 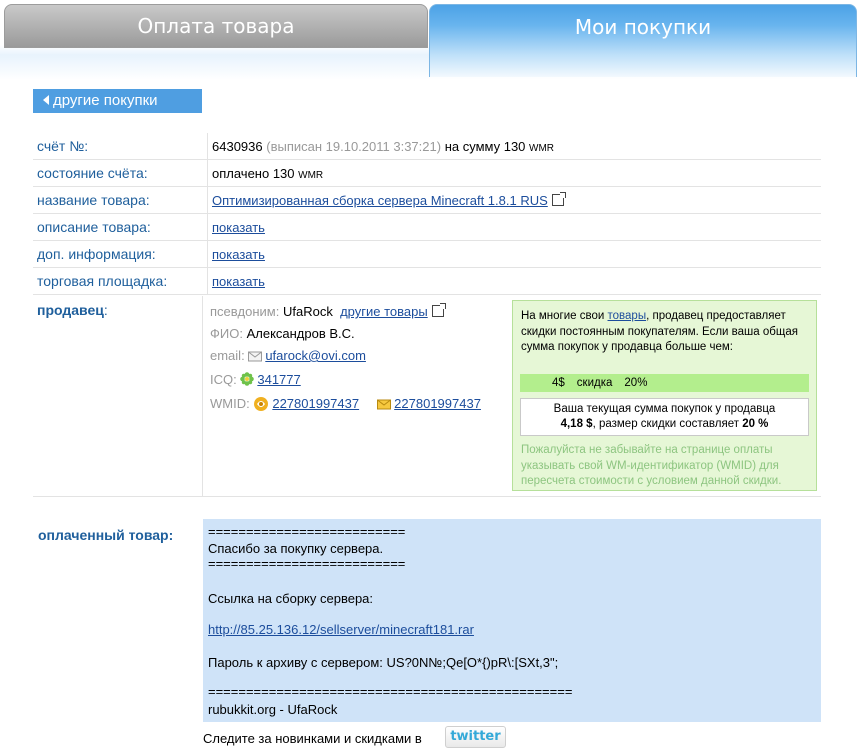 What do you see at coordinates (558, 383) in the screenshot?
I see `tier-threshold: 4$` at bounding box center [558, 383].